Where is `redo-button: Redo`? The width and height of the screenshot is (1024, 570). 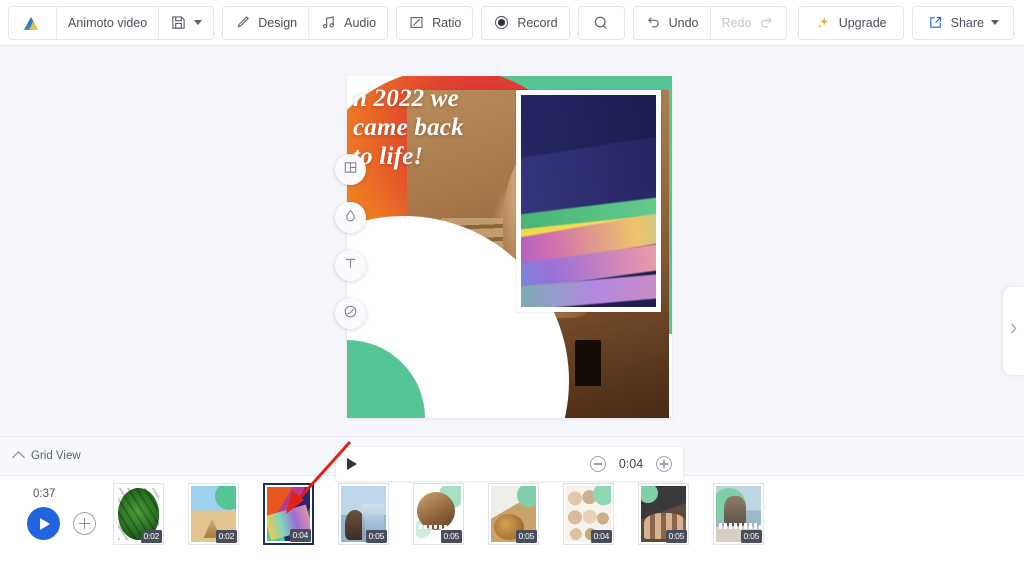 redo-button: Redo is located at coordinates (748, 22).